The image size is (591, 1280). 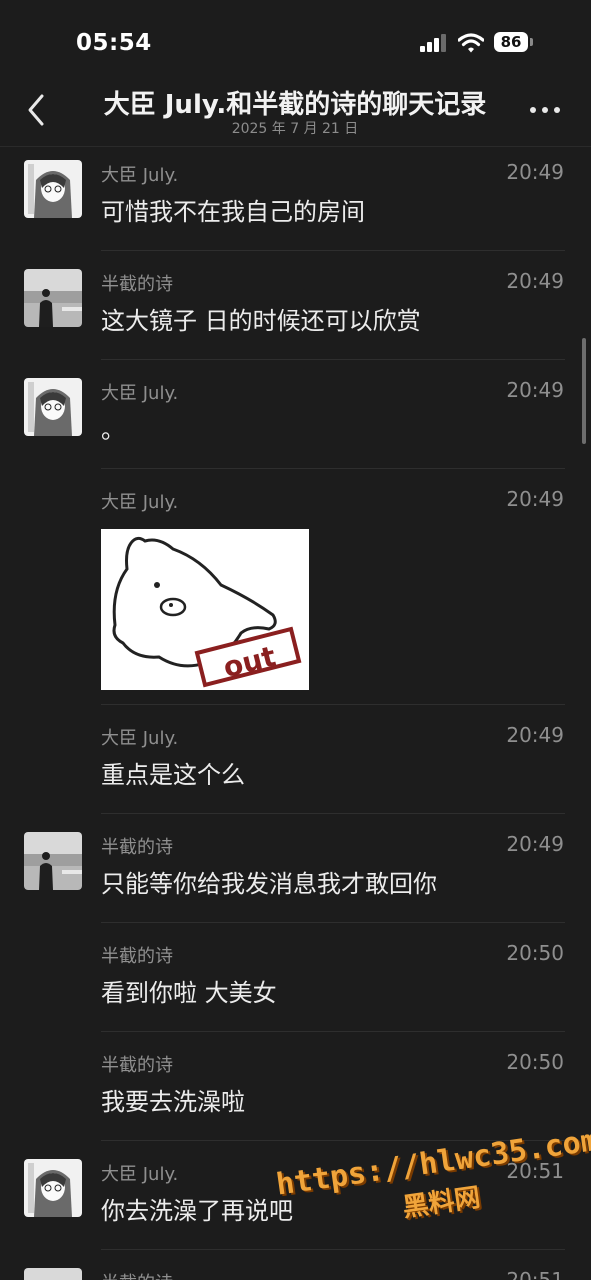 I want to click on signal-icon, so click(x=434, y=43).